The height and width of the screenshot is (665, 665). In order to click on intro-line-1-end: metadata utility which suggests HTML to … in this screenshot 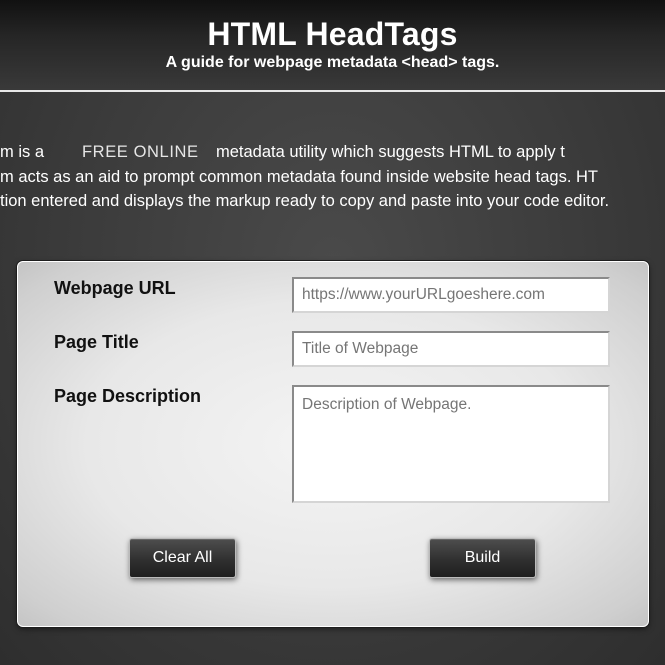, I will do `click(390, 152)`.